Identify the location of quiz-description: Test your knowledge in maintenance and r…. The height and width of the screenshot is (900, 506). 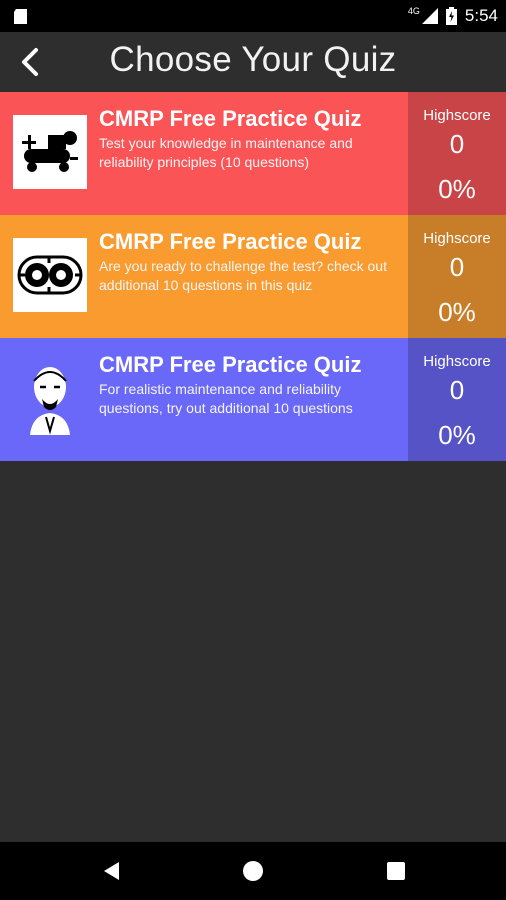
(226, 152).